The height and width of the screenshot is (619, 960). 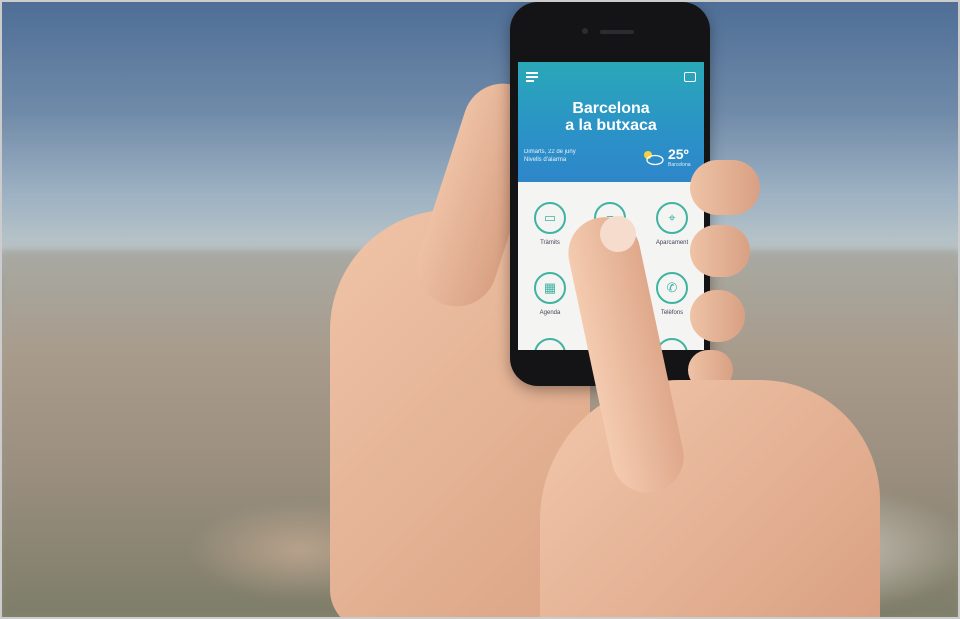 What do you see at coordinates (550, 288) in the screenshot?
I see `calendar-icon: ▦` at bounding box center [550, 288].